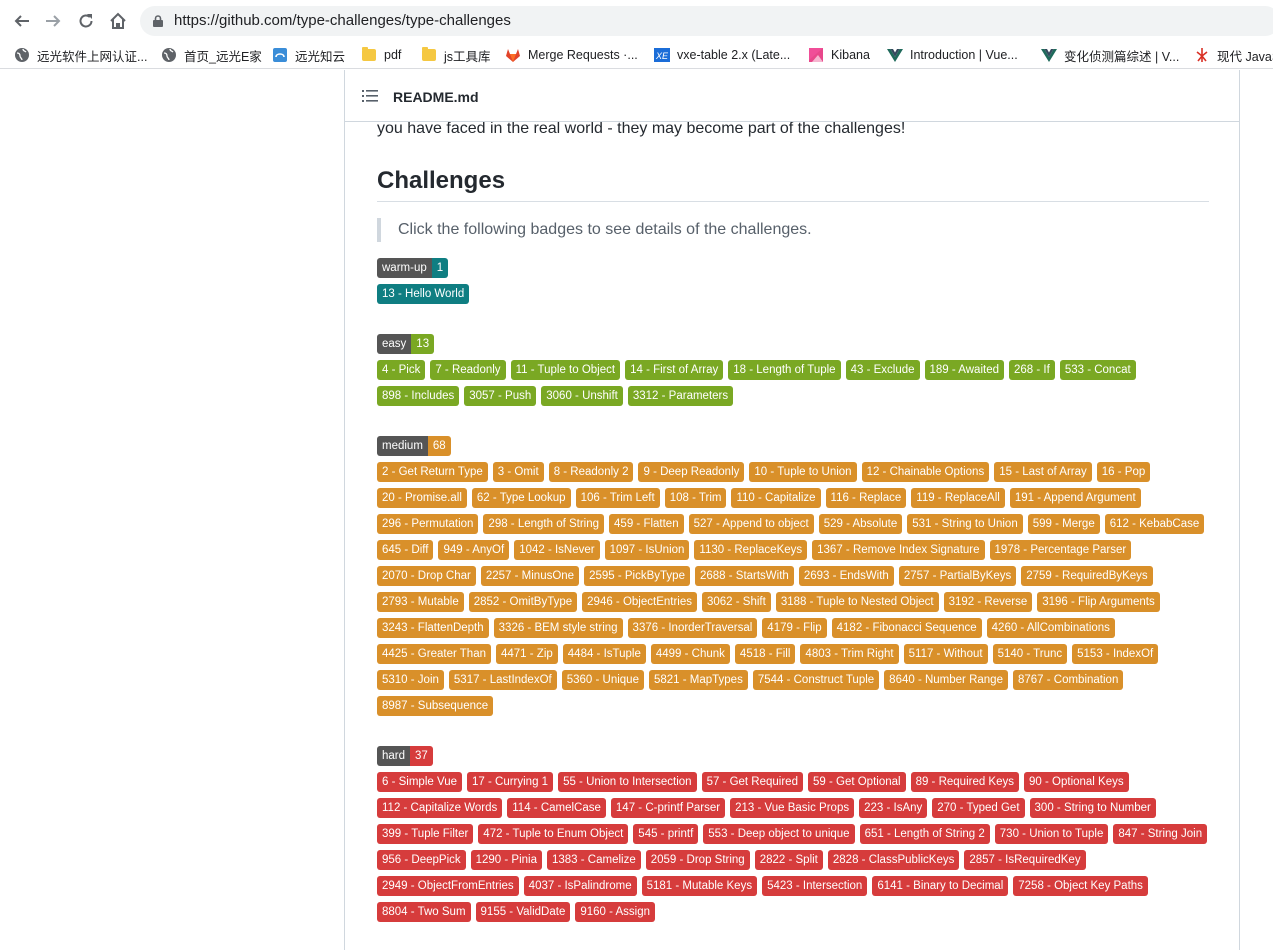  What do you see at coordinates (1092, 808) in the screenshot?
I see `challenge-badge: 300 - String to Number` at bounding box center [1092, 808].